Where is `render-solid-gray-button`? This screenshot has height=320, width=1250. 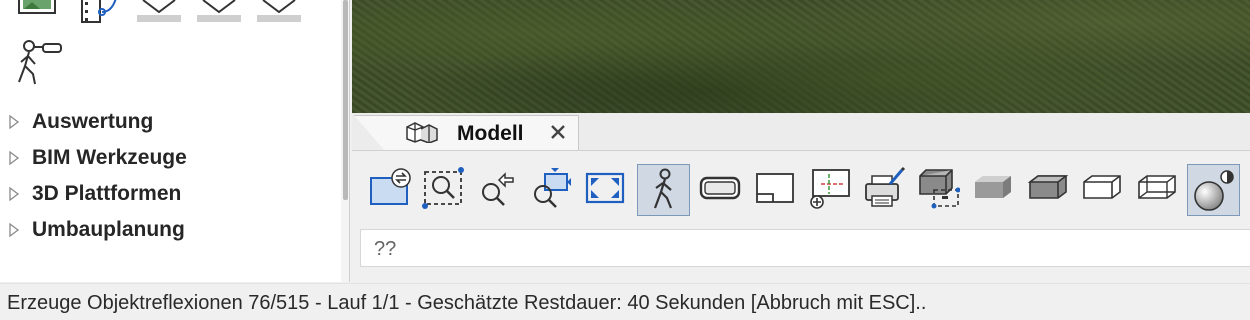 render-solid-gray-button is located at coordinates (993, 188).